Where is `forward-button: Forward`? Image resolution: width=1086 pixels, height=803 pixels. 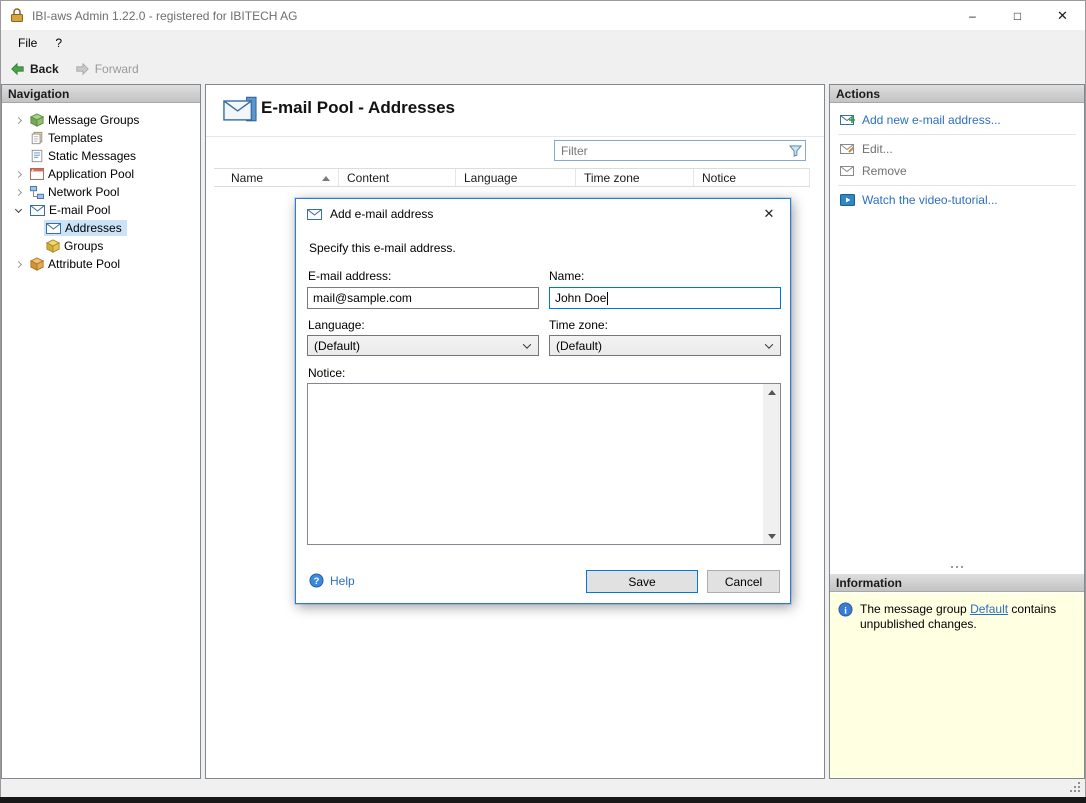
forward-button: Forward is located at coordinates (107, 69).